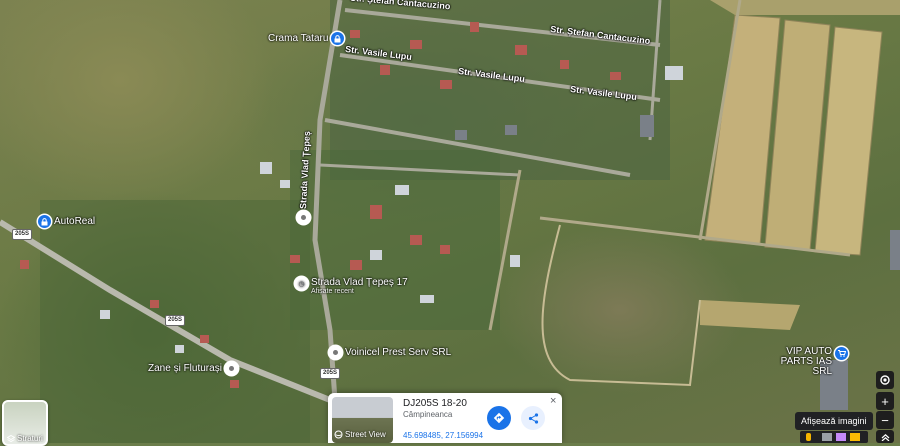 The width and height of the screenshot is (900, 446). I want to click on poi-label: Voinicel Prest Serv SRL, so click(398, 352).